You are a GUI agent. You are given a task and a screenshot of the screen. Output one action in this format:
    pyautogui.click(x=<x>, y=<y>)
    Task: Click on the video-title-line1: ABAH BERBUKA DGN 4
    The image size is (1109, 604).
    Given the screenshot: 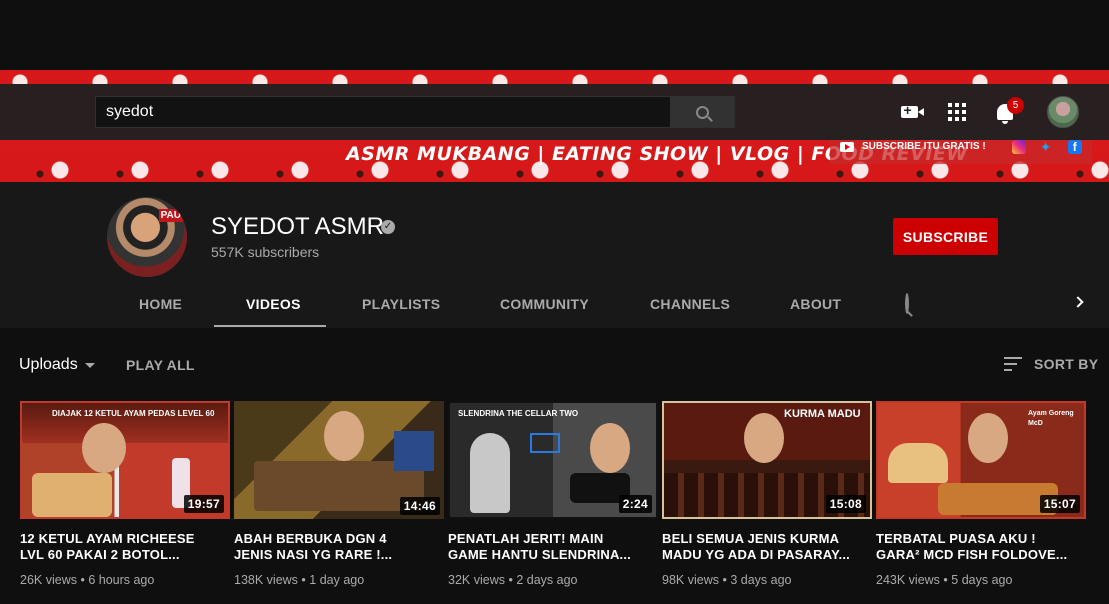 What is the action you would take?
    pyautogui.click(x=310, y=538)
    